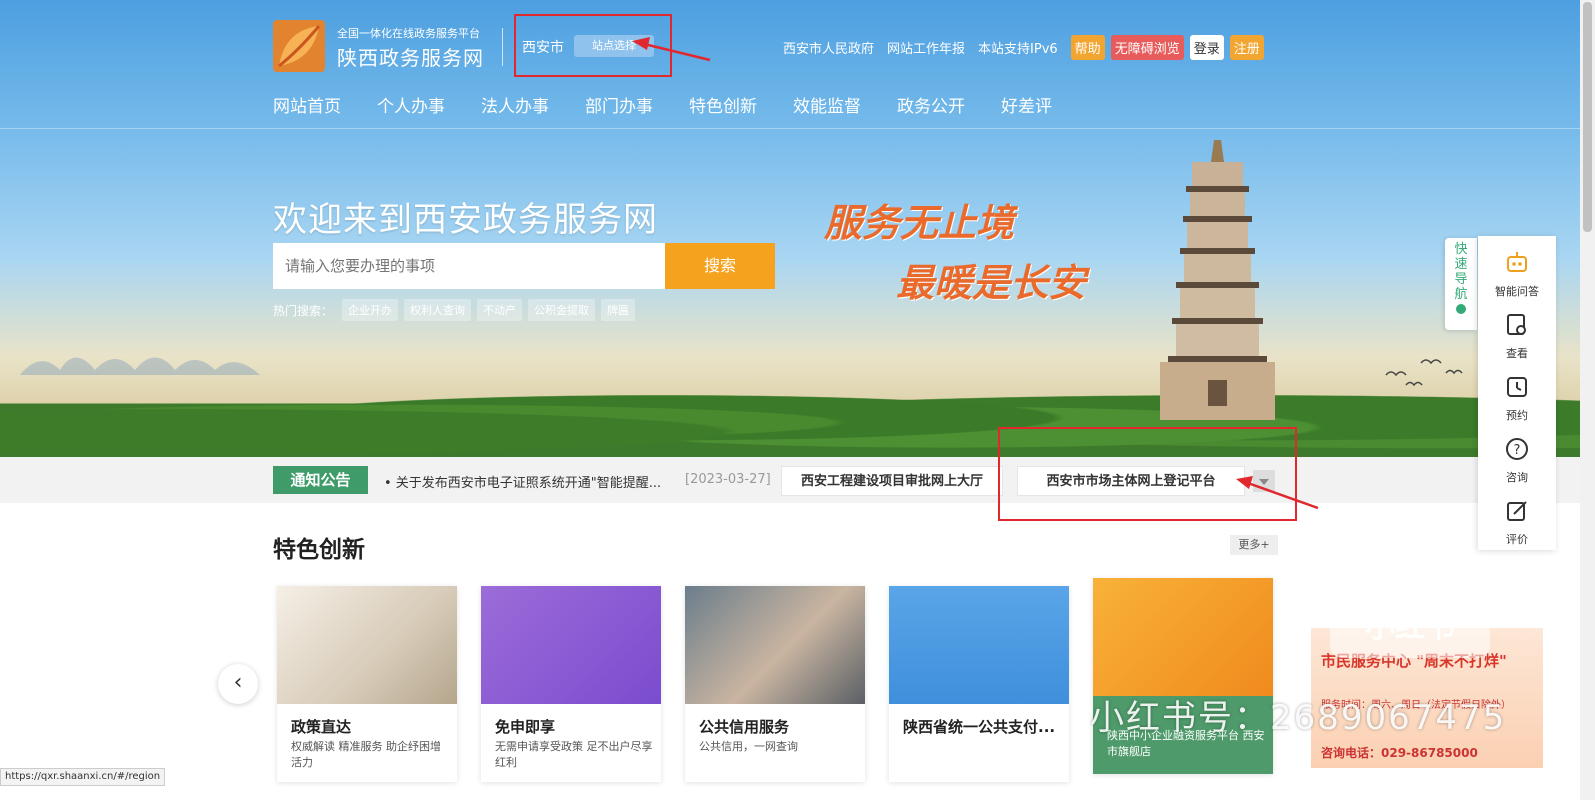 The height and width of the screenshot is (800, 1595). I want to click on edit-icon, so click(1517, 511).